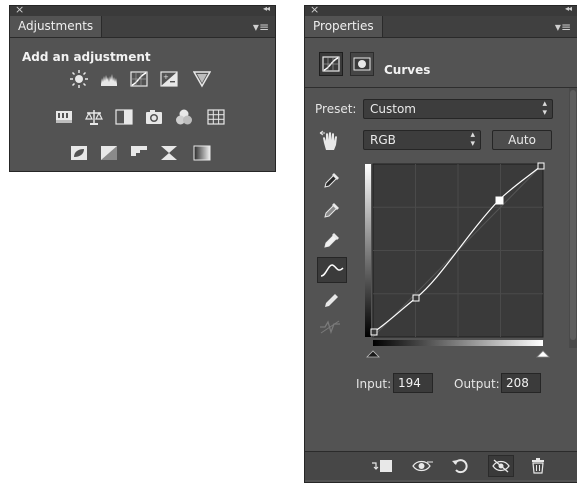  What do you see at coordinates (139, 153) in the screenshot?
I see `threshold-icon` at bounding box center [139, 153].